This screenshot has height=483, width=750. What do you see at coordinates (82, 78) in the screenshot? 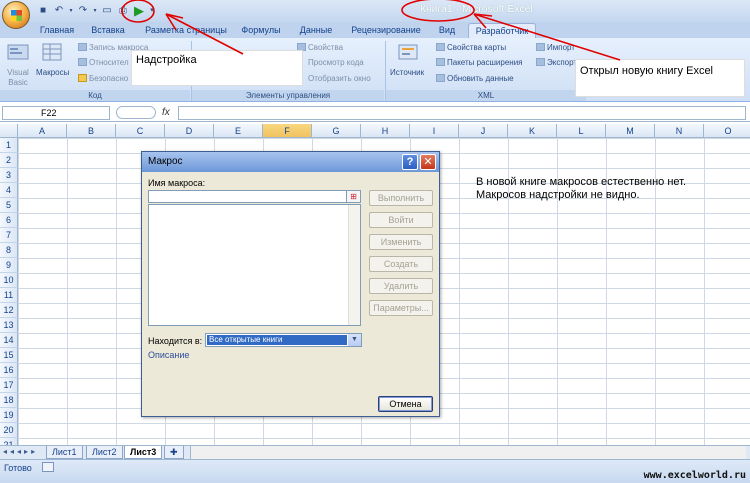
I see `warning-icon` at bounding box center [82, 78].